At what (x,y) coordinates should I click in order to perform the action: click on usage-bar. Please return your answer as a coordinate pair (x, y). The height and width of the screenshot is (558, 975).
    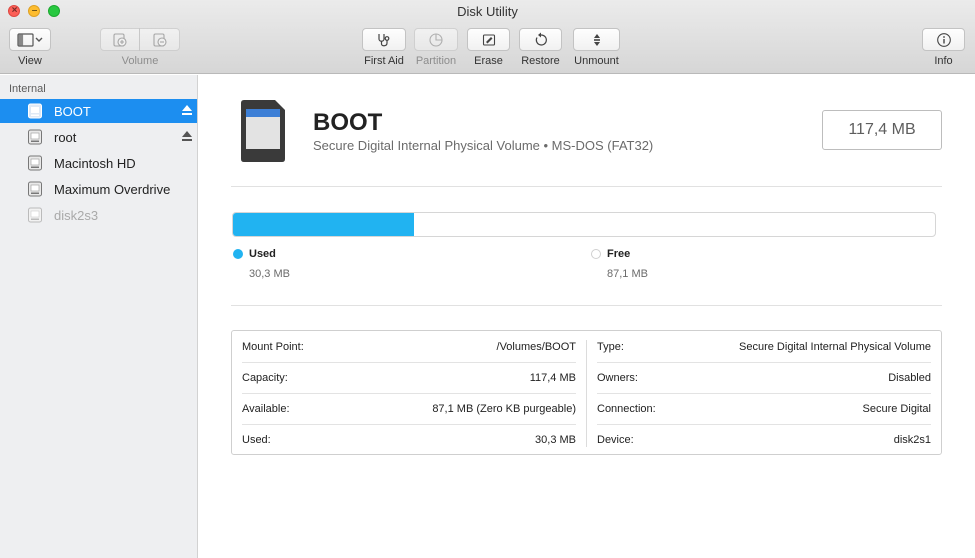
    Looking at the image, I should click on (584, 224).